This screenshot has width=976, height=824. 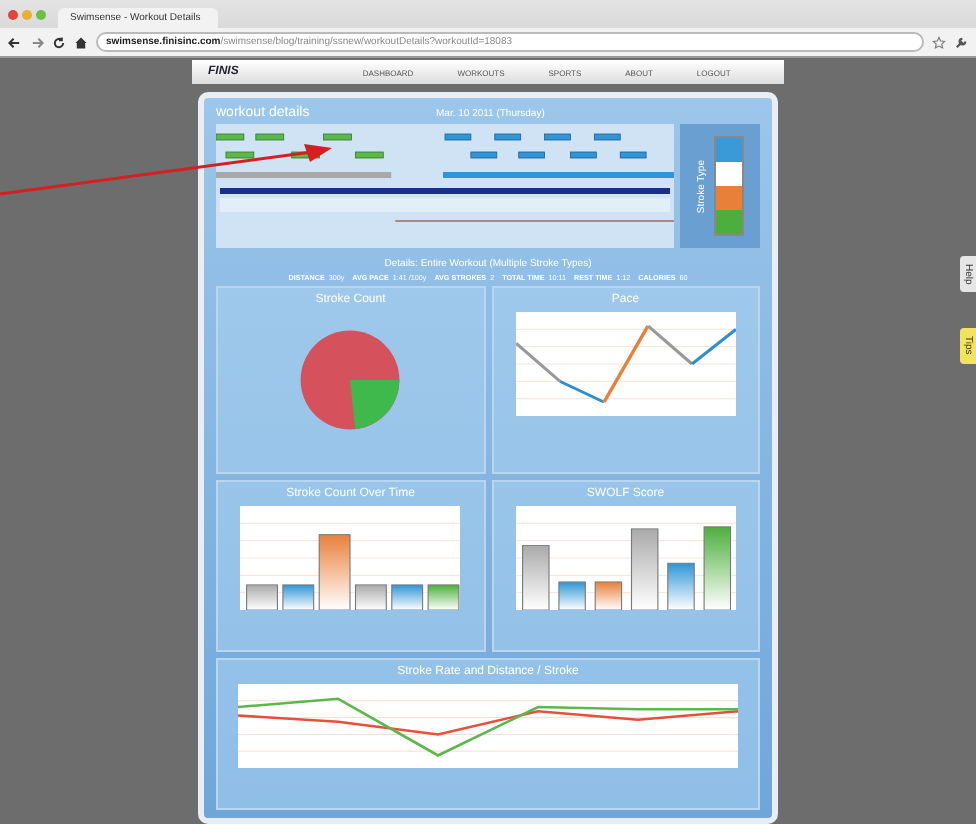 I want to click on close-window-icon, so click(x=13, y=14).